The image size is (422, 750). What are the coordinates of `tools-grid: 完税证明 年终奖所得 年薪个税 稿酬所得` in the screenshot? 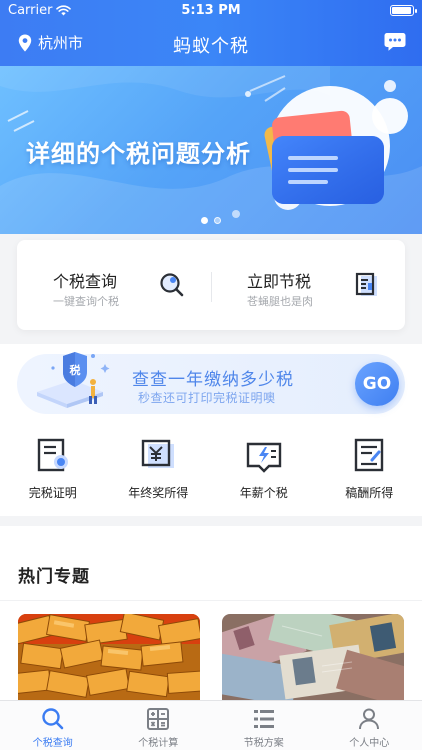 It's located at (211, 472).